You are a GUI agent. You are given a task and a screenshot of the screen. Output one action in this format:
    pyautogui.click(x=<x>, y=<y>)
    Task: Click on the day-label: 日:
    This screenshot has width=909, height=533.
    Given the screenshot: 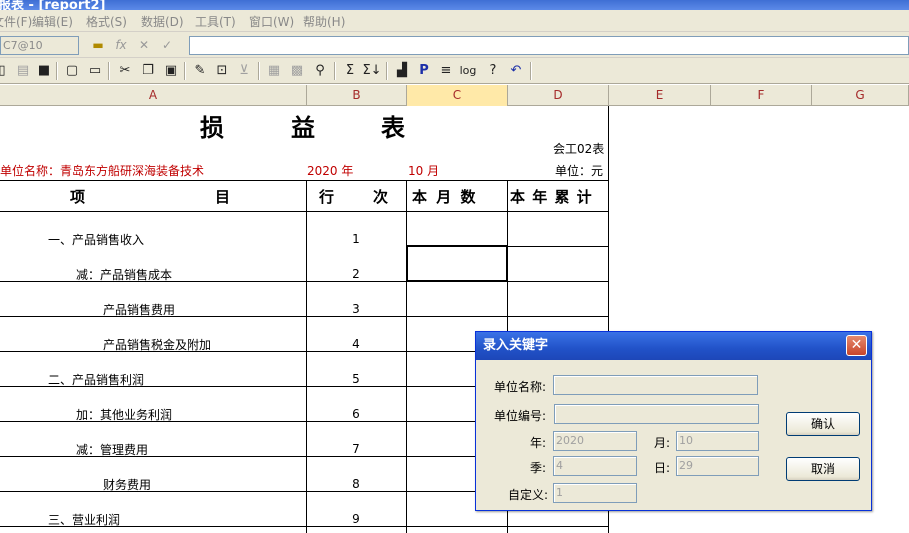 What is the action you would take?
    pyautogui.click(x=662, y=468)
    